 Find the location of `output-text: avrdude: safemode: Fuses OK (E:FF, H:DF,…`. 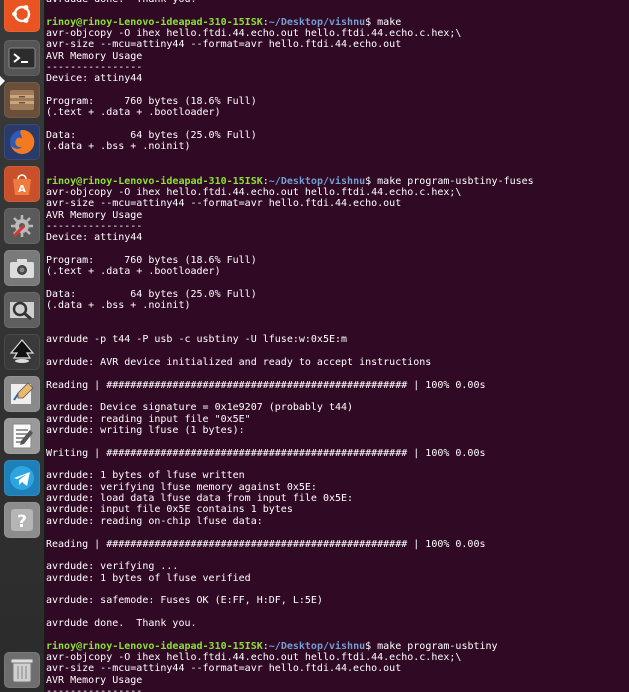

output-text: avrdude: safemode: Fuses OK (E:FF, H:DF,… is located at coordinates (184, 601).